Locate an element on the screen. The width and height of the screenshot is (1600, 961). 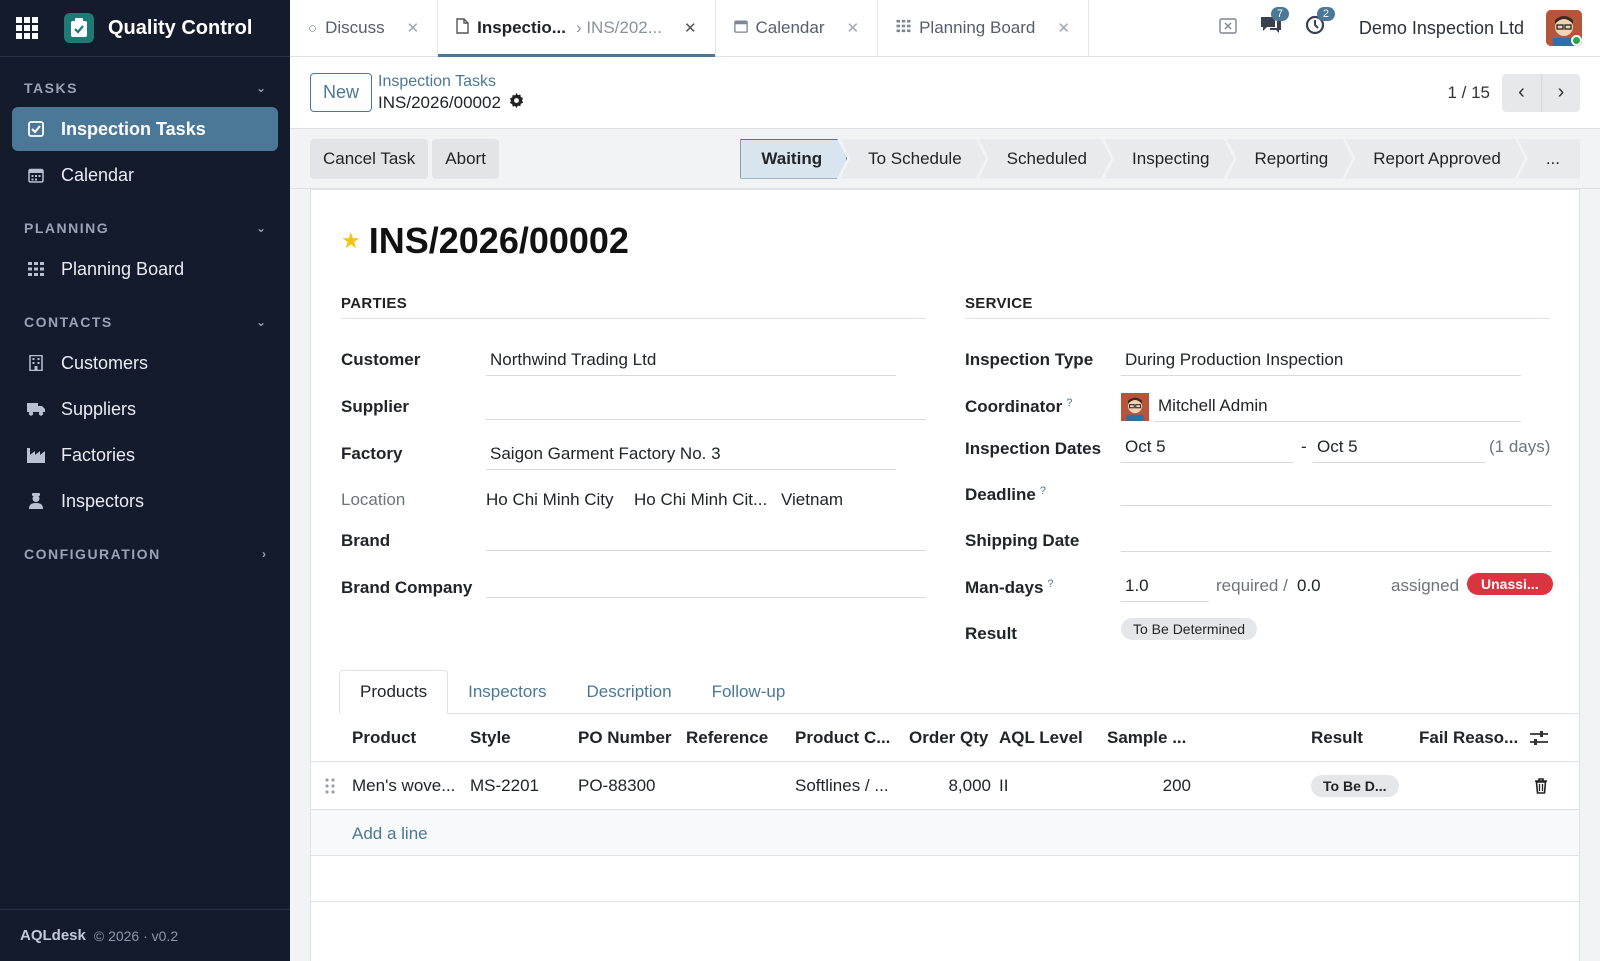
tab-description: Description is located at coordinates (629, 692).